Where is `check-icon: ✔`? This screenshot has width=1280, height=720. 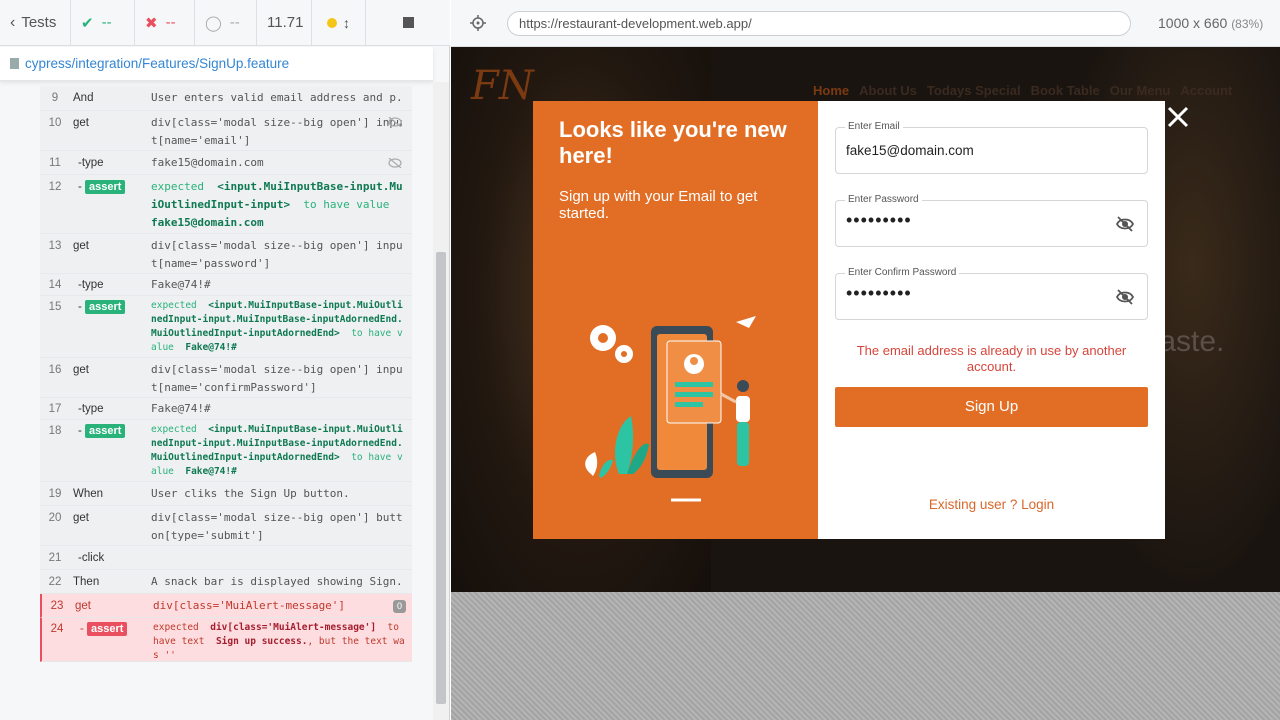 check-icon: ✔ is located at coordinates (87, 23).